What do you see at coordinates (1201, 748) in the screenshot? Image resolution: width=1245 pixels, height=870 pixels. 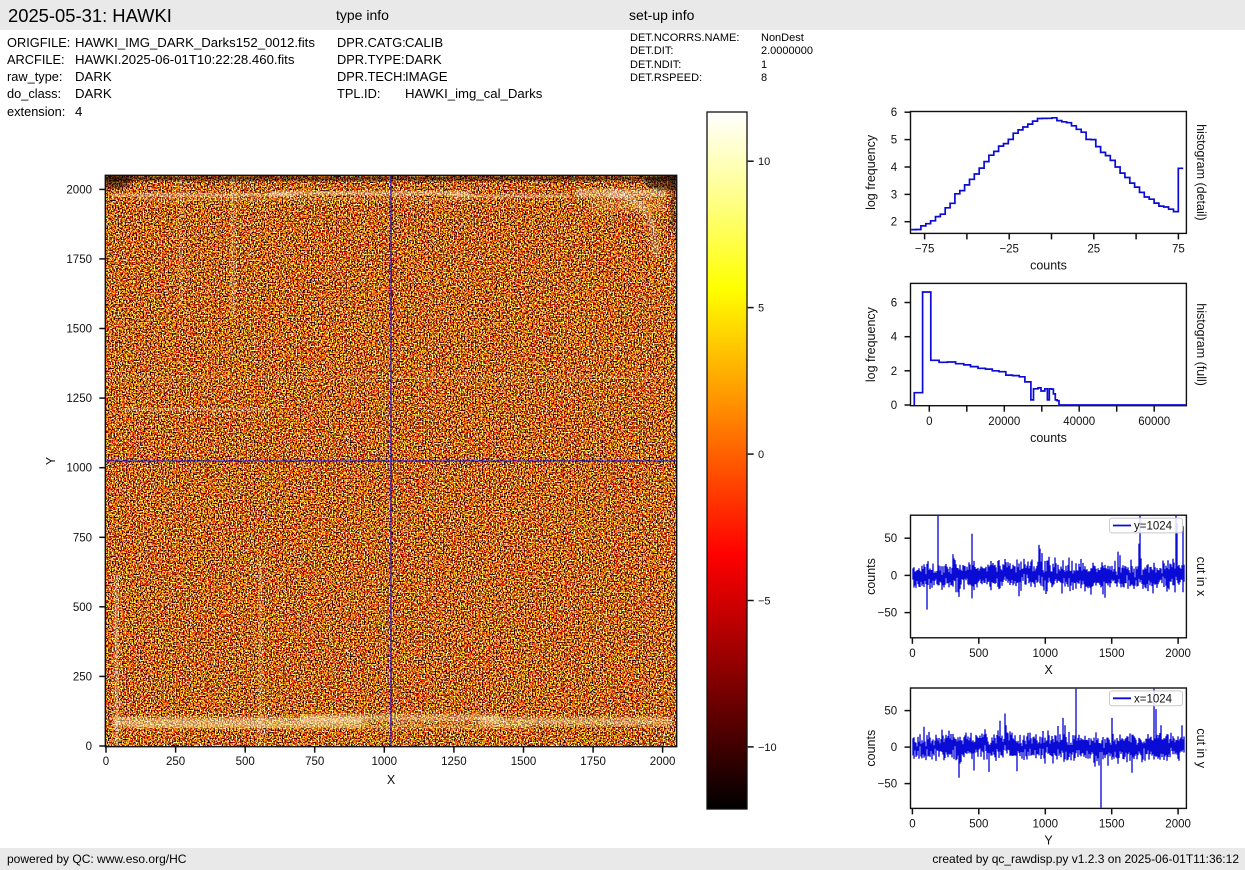 I see `svg-text: cut in y` at bounding box center [1201, 748].